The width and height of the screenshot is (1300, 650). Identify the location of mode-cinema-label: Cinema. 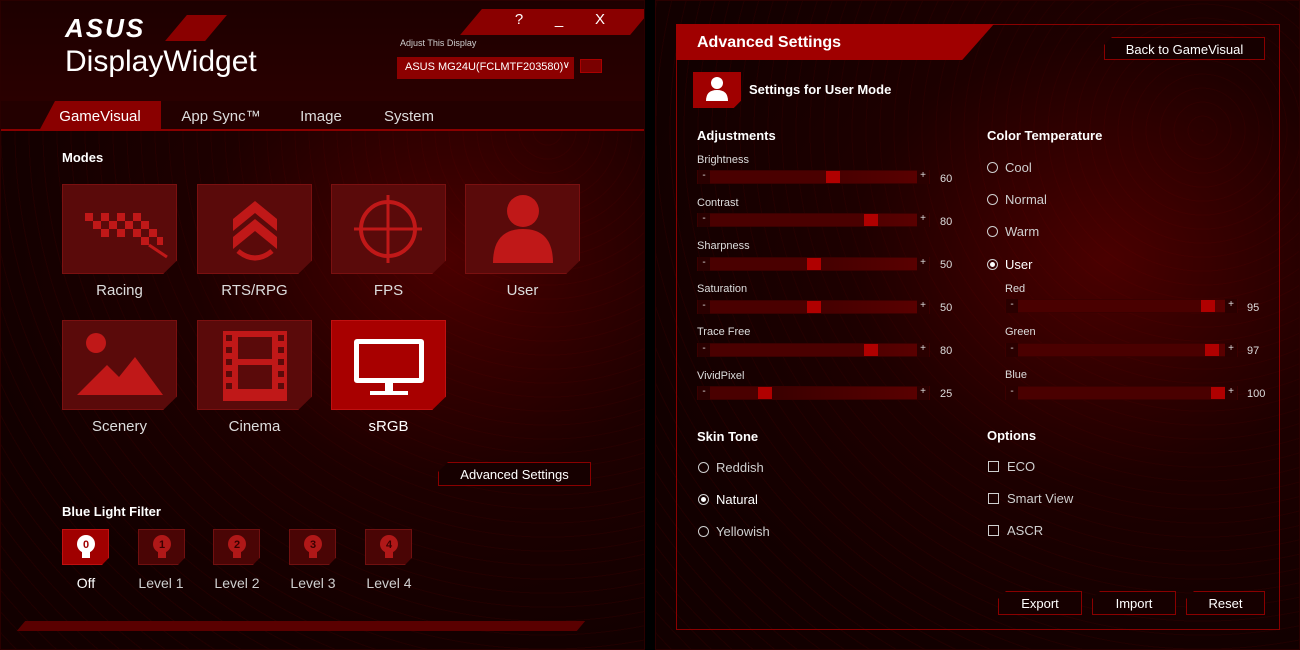
(254, 426).